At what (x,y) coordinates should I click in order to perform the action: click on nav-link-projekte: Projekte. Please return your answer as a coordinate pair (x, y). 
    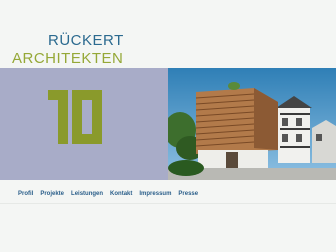
    Looking at the image, I should click on (52, 194).